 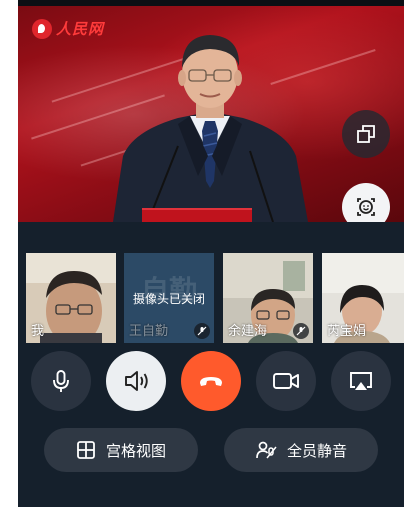 I want to click on video-camera-icon, so click(x=286, y=381).